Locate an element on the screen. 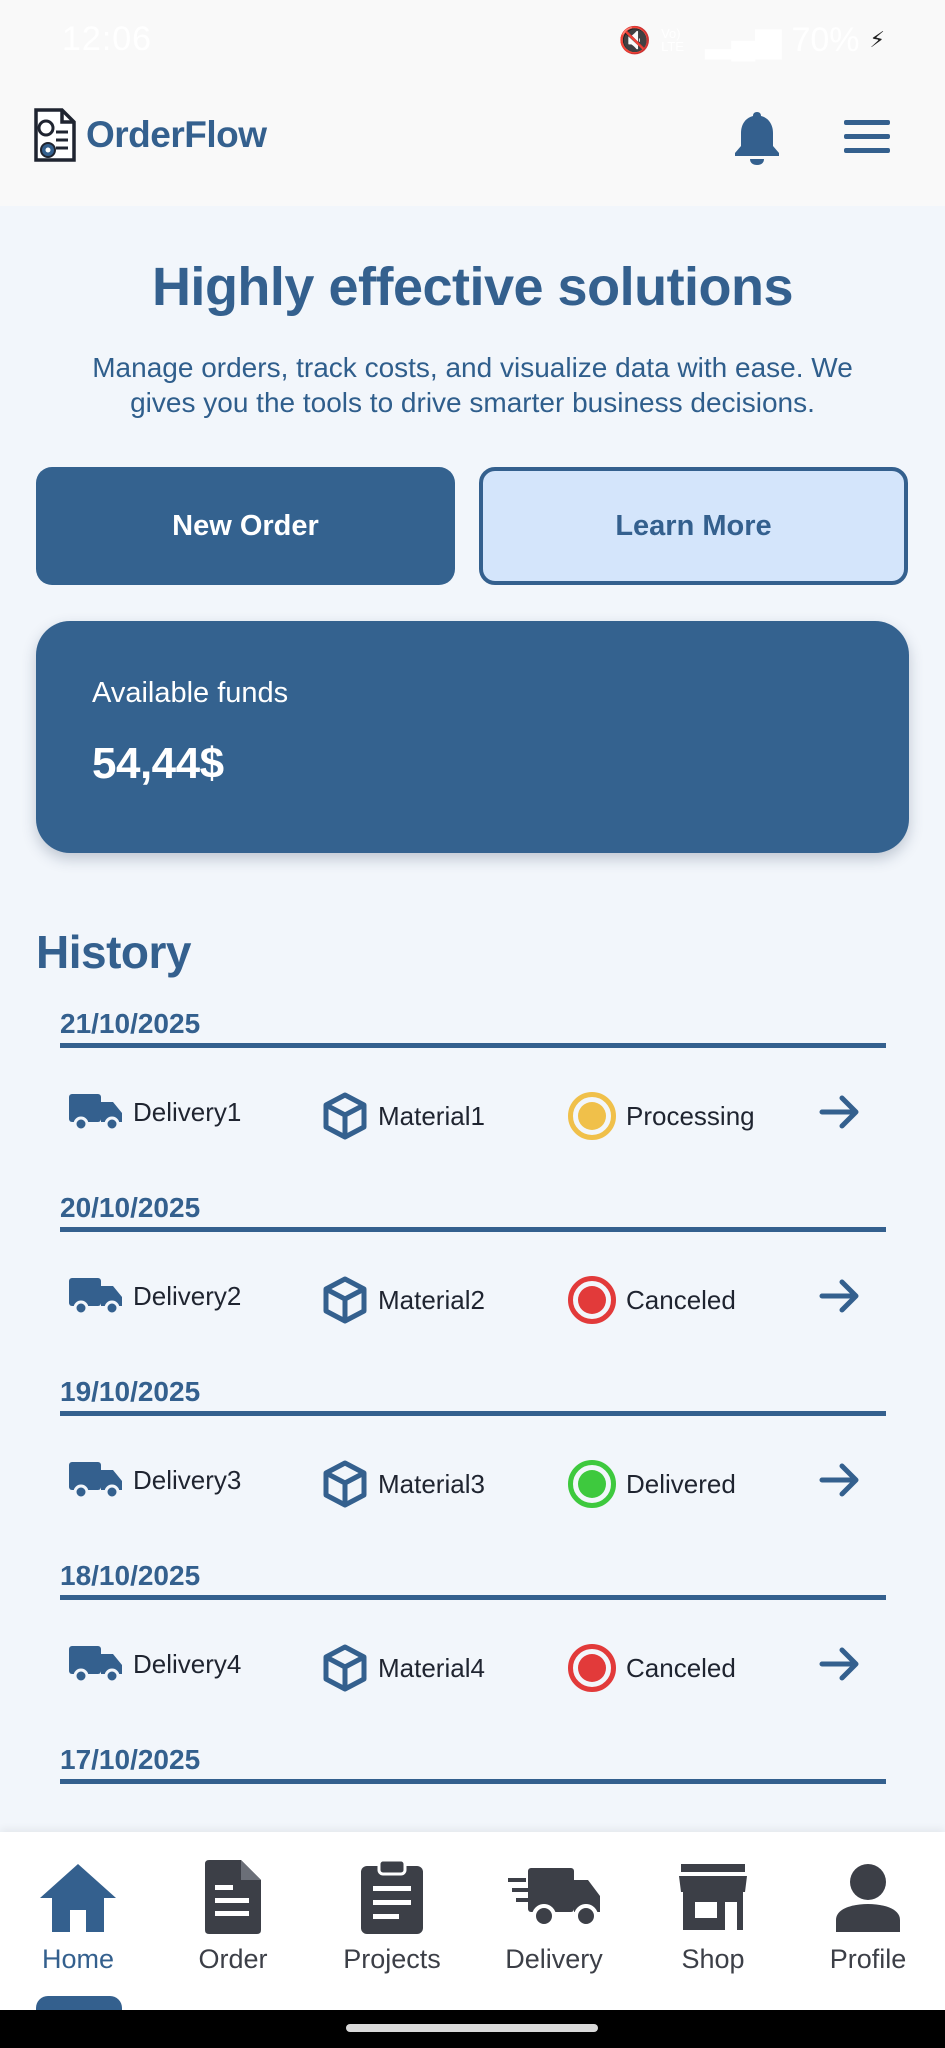 The width and height of the screenshot is (945, 2048). status-text: Processing is located at coordinates (690, 1115).